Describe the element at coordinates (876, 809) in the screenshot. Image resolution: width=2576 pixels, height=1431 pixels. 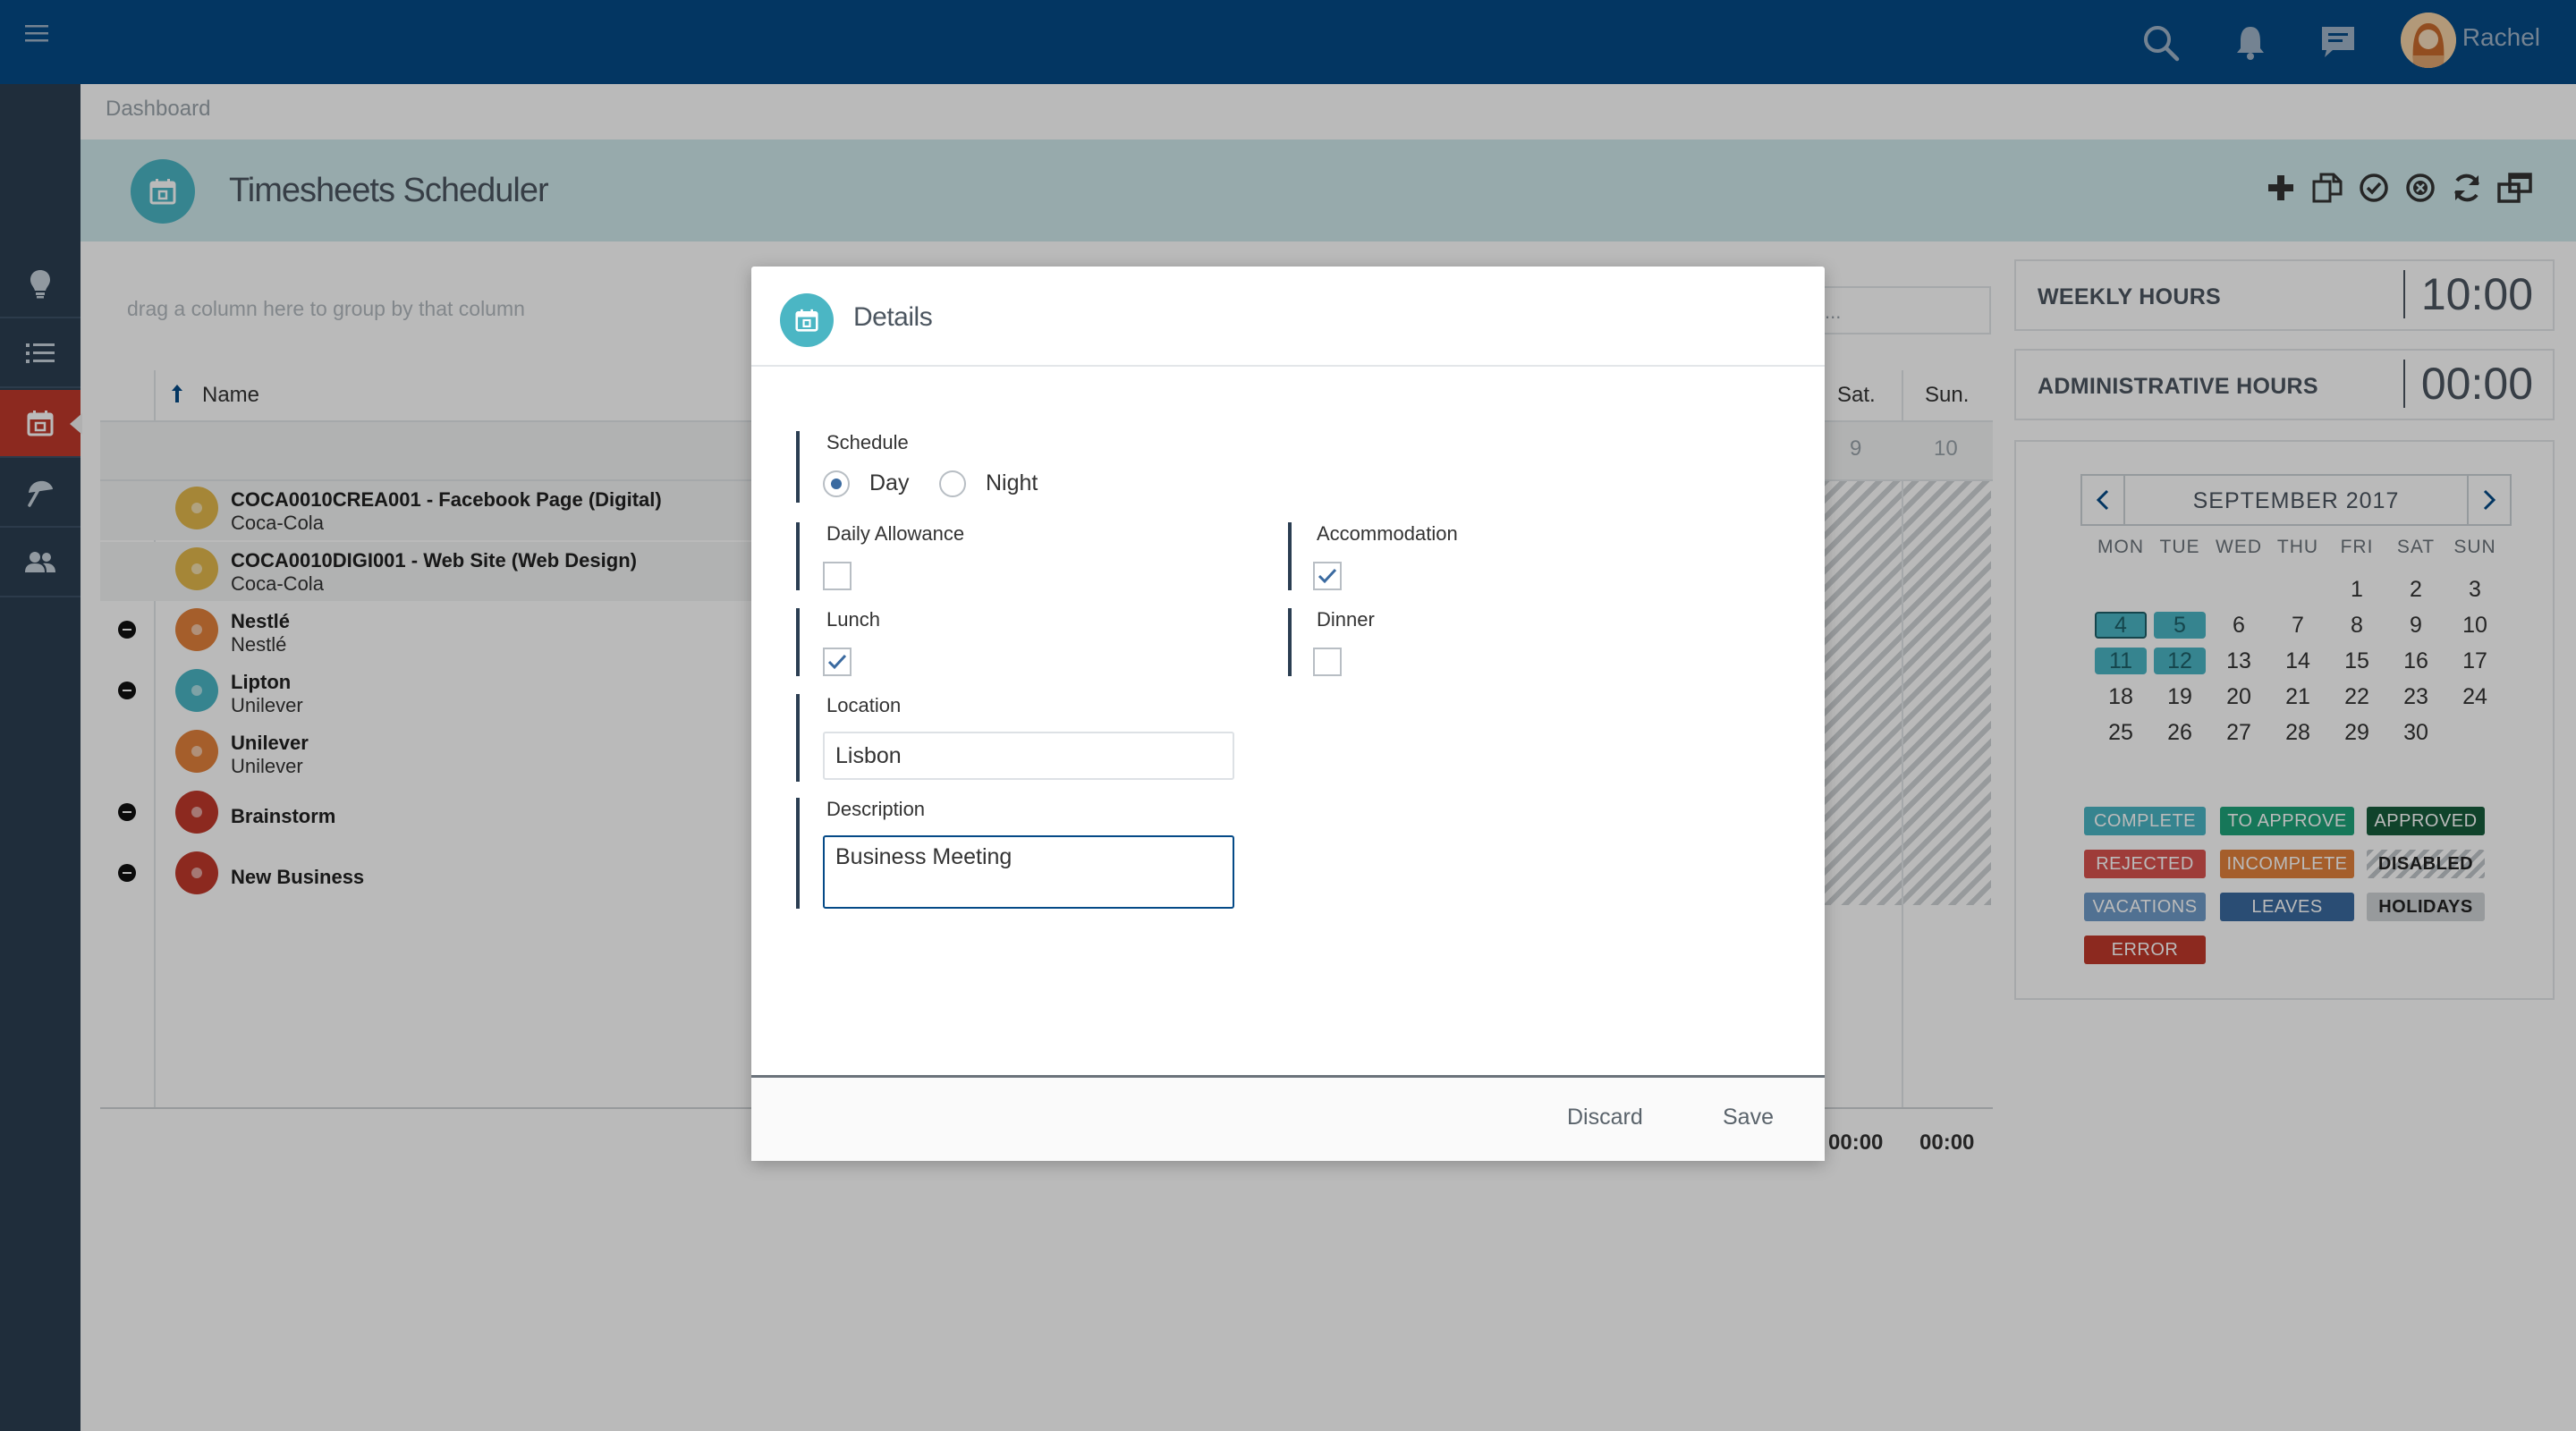
I see `description-label: Description` at that location.